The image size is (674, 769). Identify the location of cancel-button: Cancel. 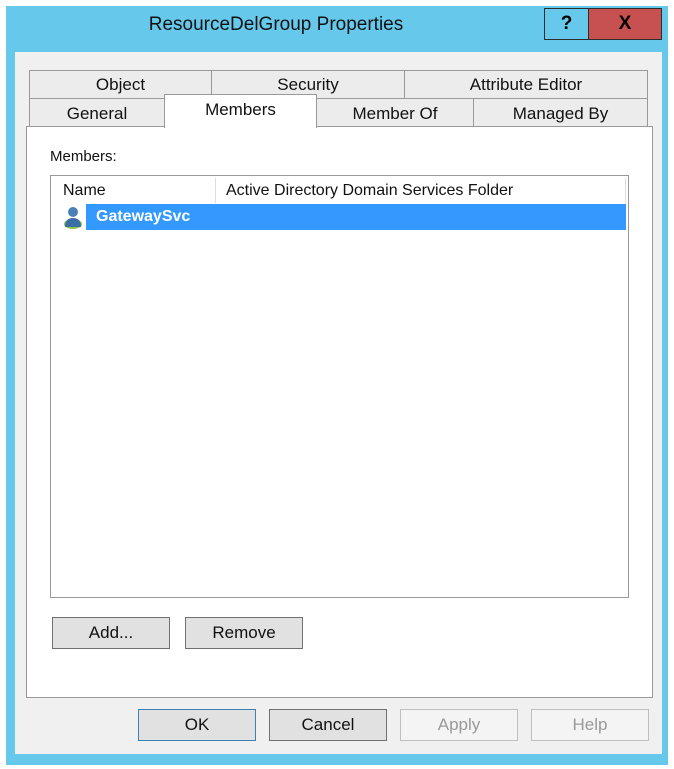
(328, 725).